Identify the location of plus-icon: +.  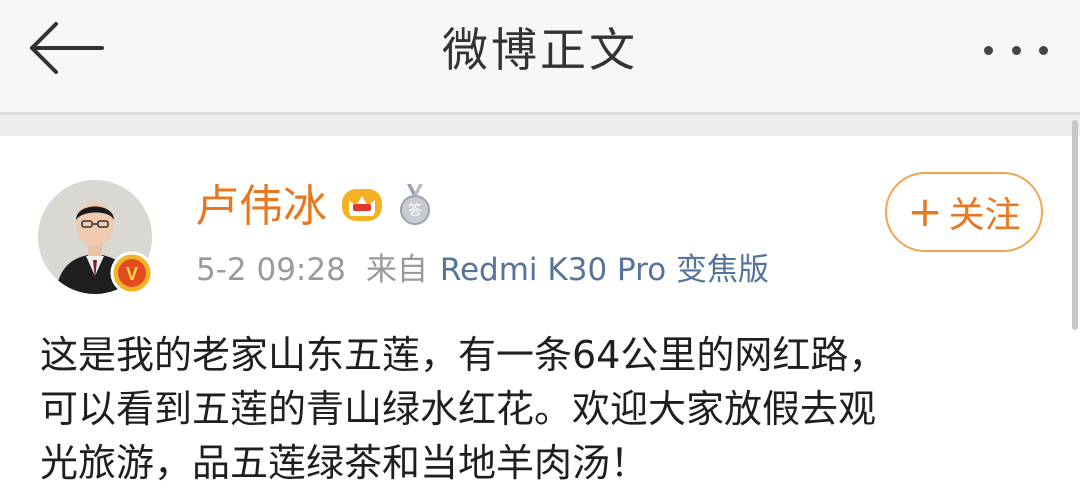
(925, 211).